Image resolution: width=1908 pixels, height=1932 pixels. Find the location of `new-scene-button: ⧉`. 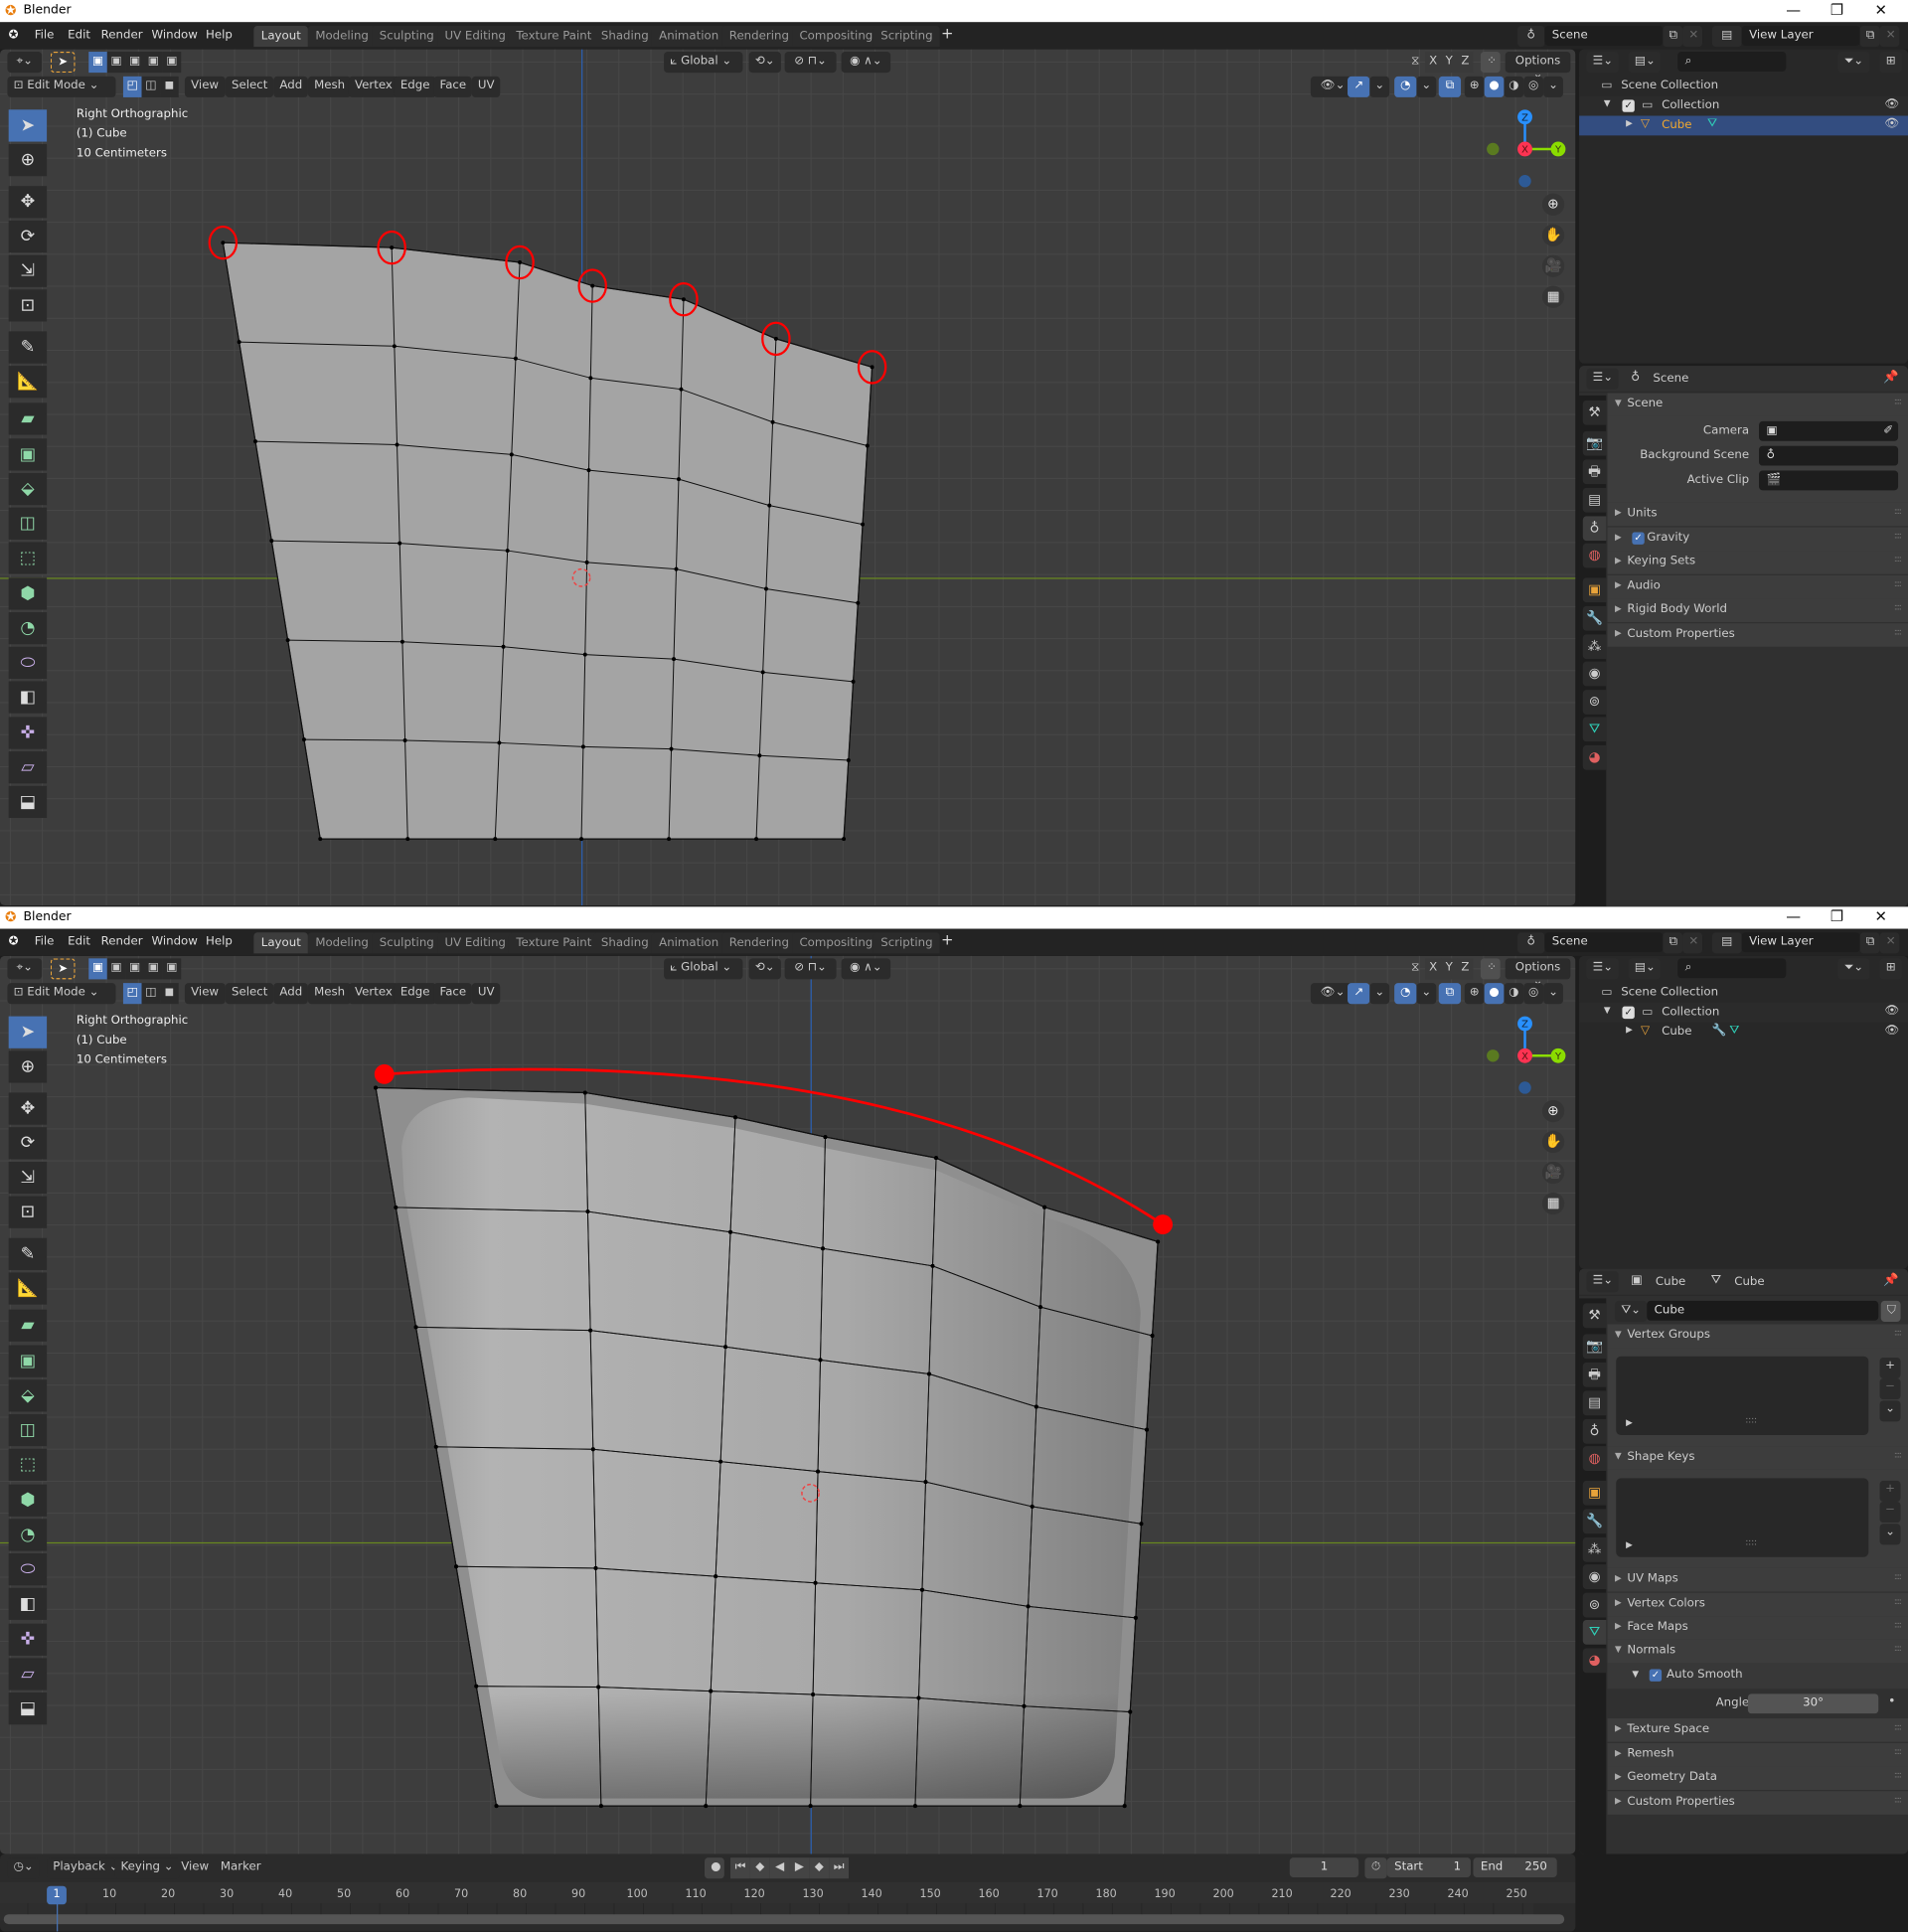

new-scene-button: ⧉ is located at coordinates (1673, 943).